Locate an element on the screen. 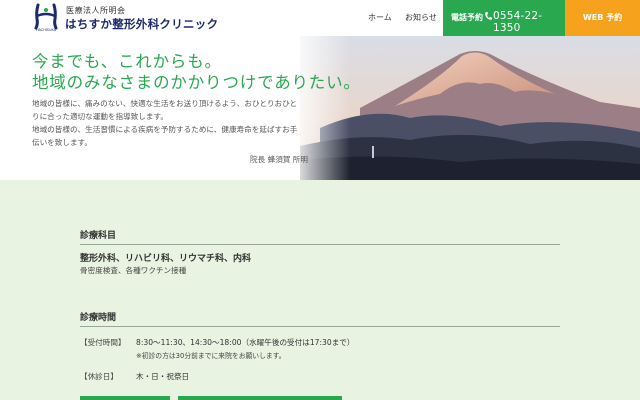 The height and width of the screenshot is (400, 640). reception-note: ※初診の方は30分前までに来院をお願いします。 is located at coordinates (211, 356).